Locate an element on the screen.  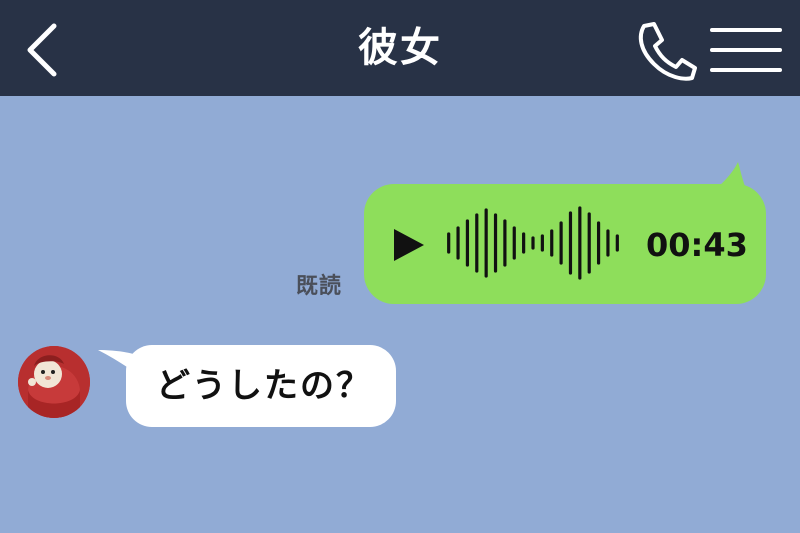
call-button is located at coordinates (665, 51).